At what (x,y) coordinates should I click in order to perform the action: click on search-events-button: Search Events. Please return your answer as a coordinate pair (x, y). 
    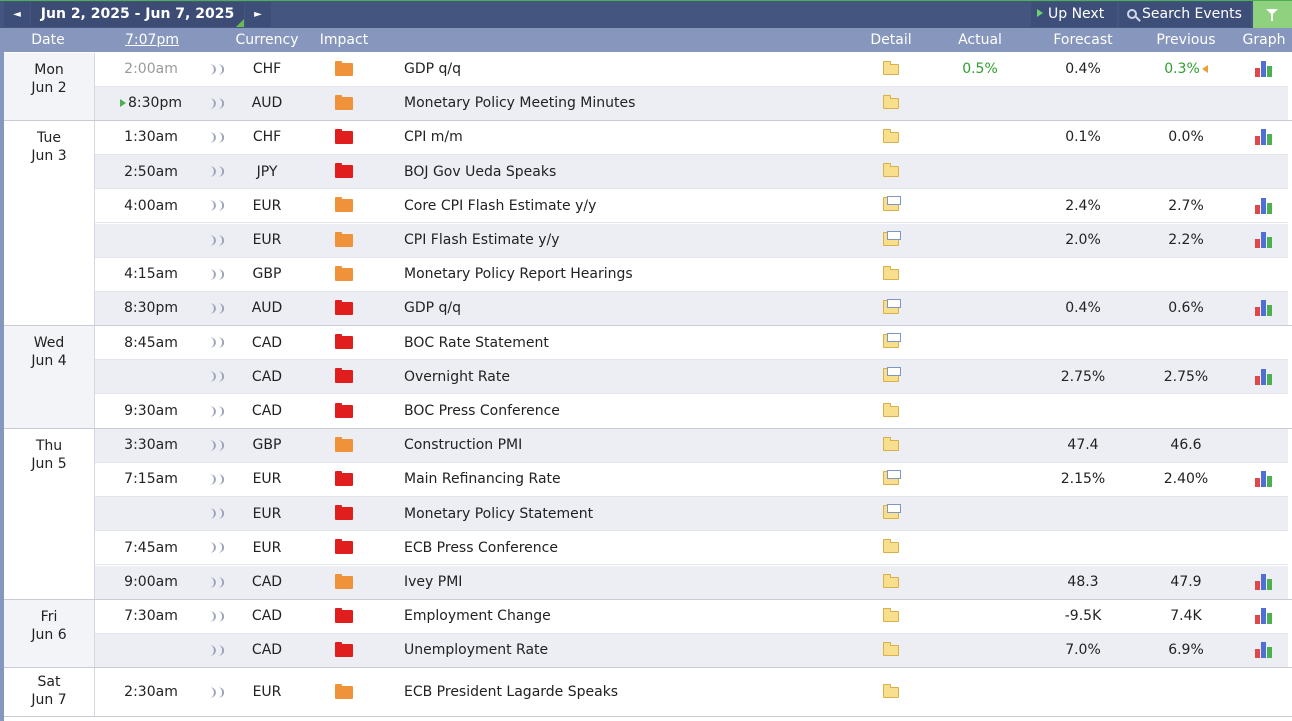
    Looking at the image, I should click on (1185, 14).